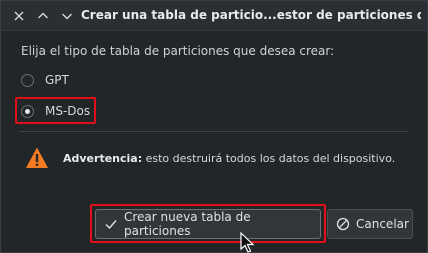 The image size is (428, 253). What do you see at coordinates (27, 80) in the screenshot?
I see `radio-button-gpt` at bounding box center [27, 80].